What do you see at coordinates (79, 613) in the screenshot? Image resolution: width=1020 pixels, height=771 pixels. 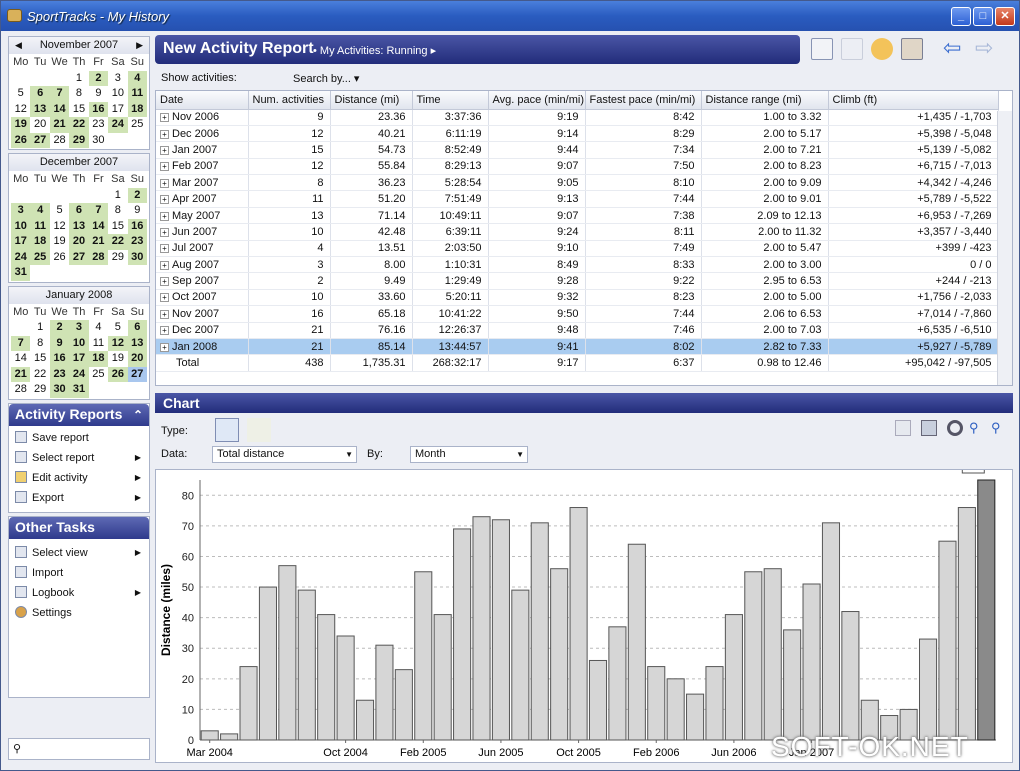 I see `settings-item: Settings` at bounding box center [79, 613].